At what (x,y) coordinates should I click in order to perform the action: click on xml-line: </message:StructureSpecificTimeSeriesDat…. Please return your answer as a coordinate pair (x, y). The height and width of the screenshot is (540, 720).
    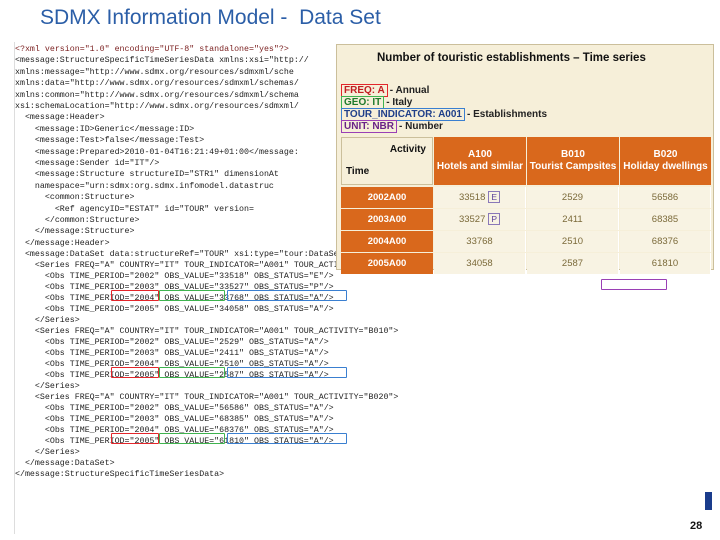
    Looking at the image, I should click on (120, 475).